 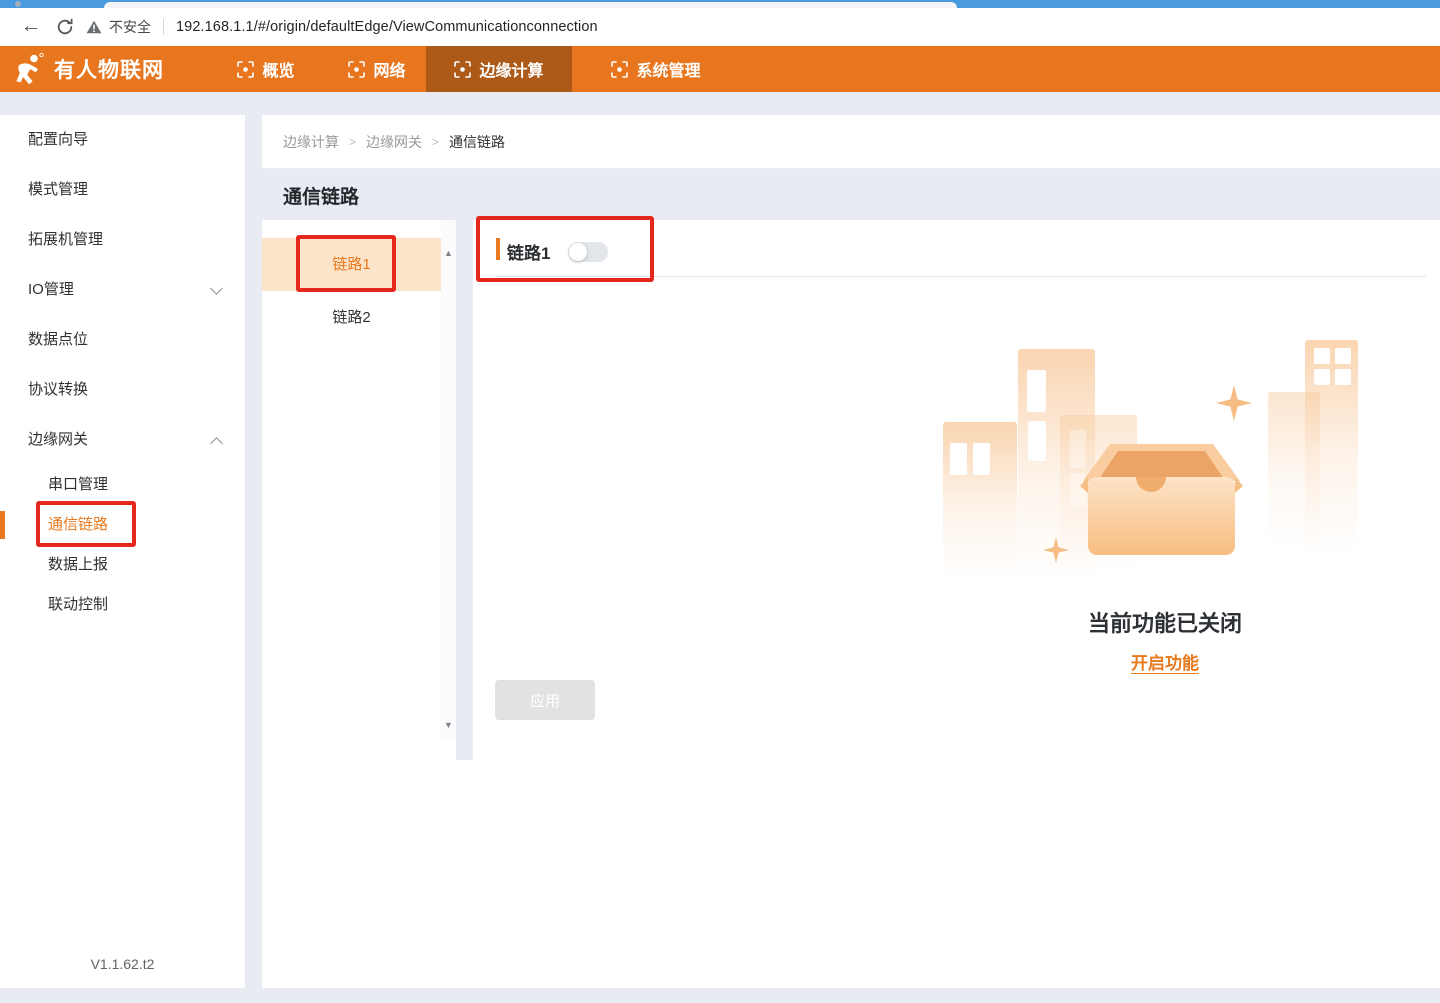 I want to click on browser-tab-strip, so click(x=720, y=4).